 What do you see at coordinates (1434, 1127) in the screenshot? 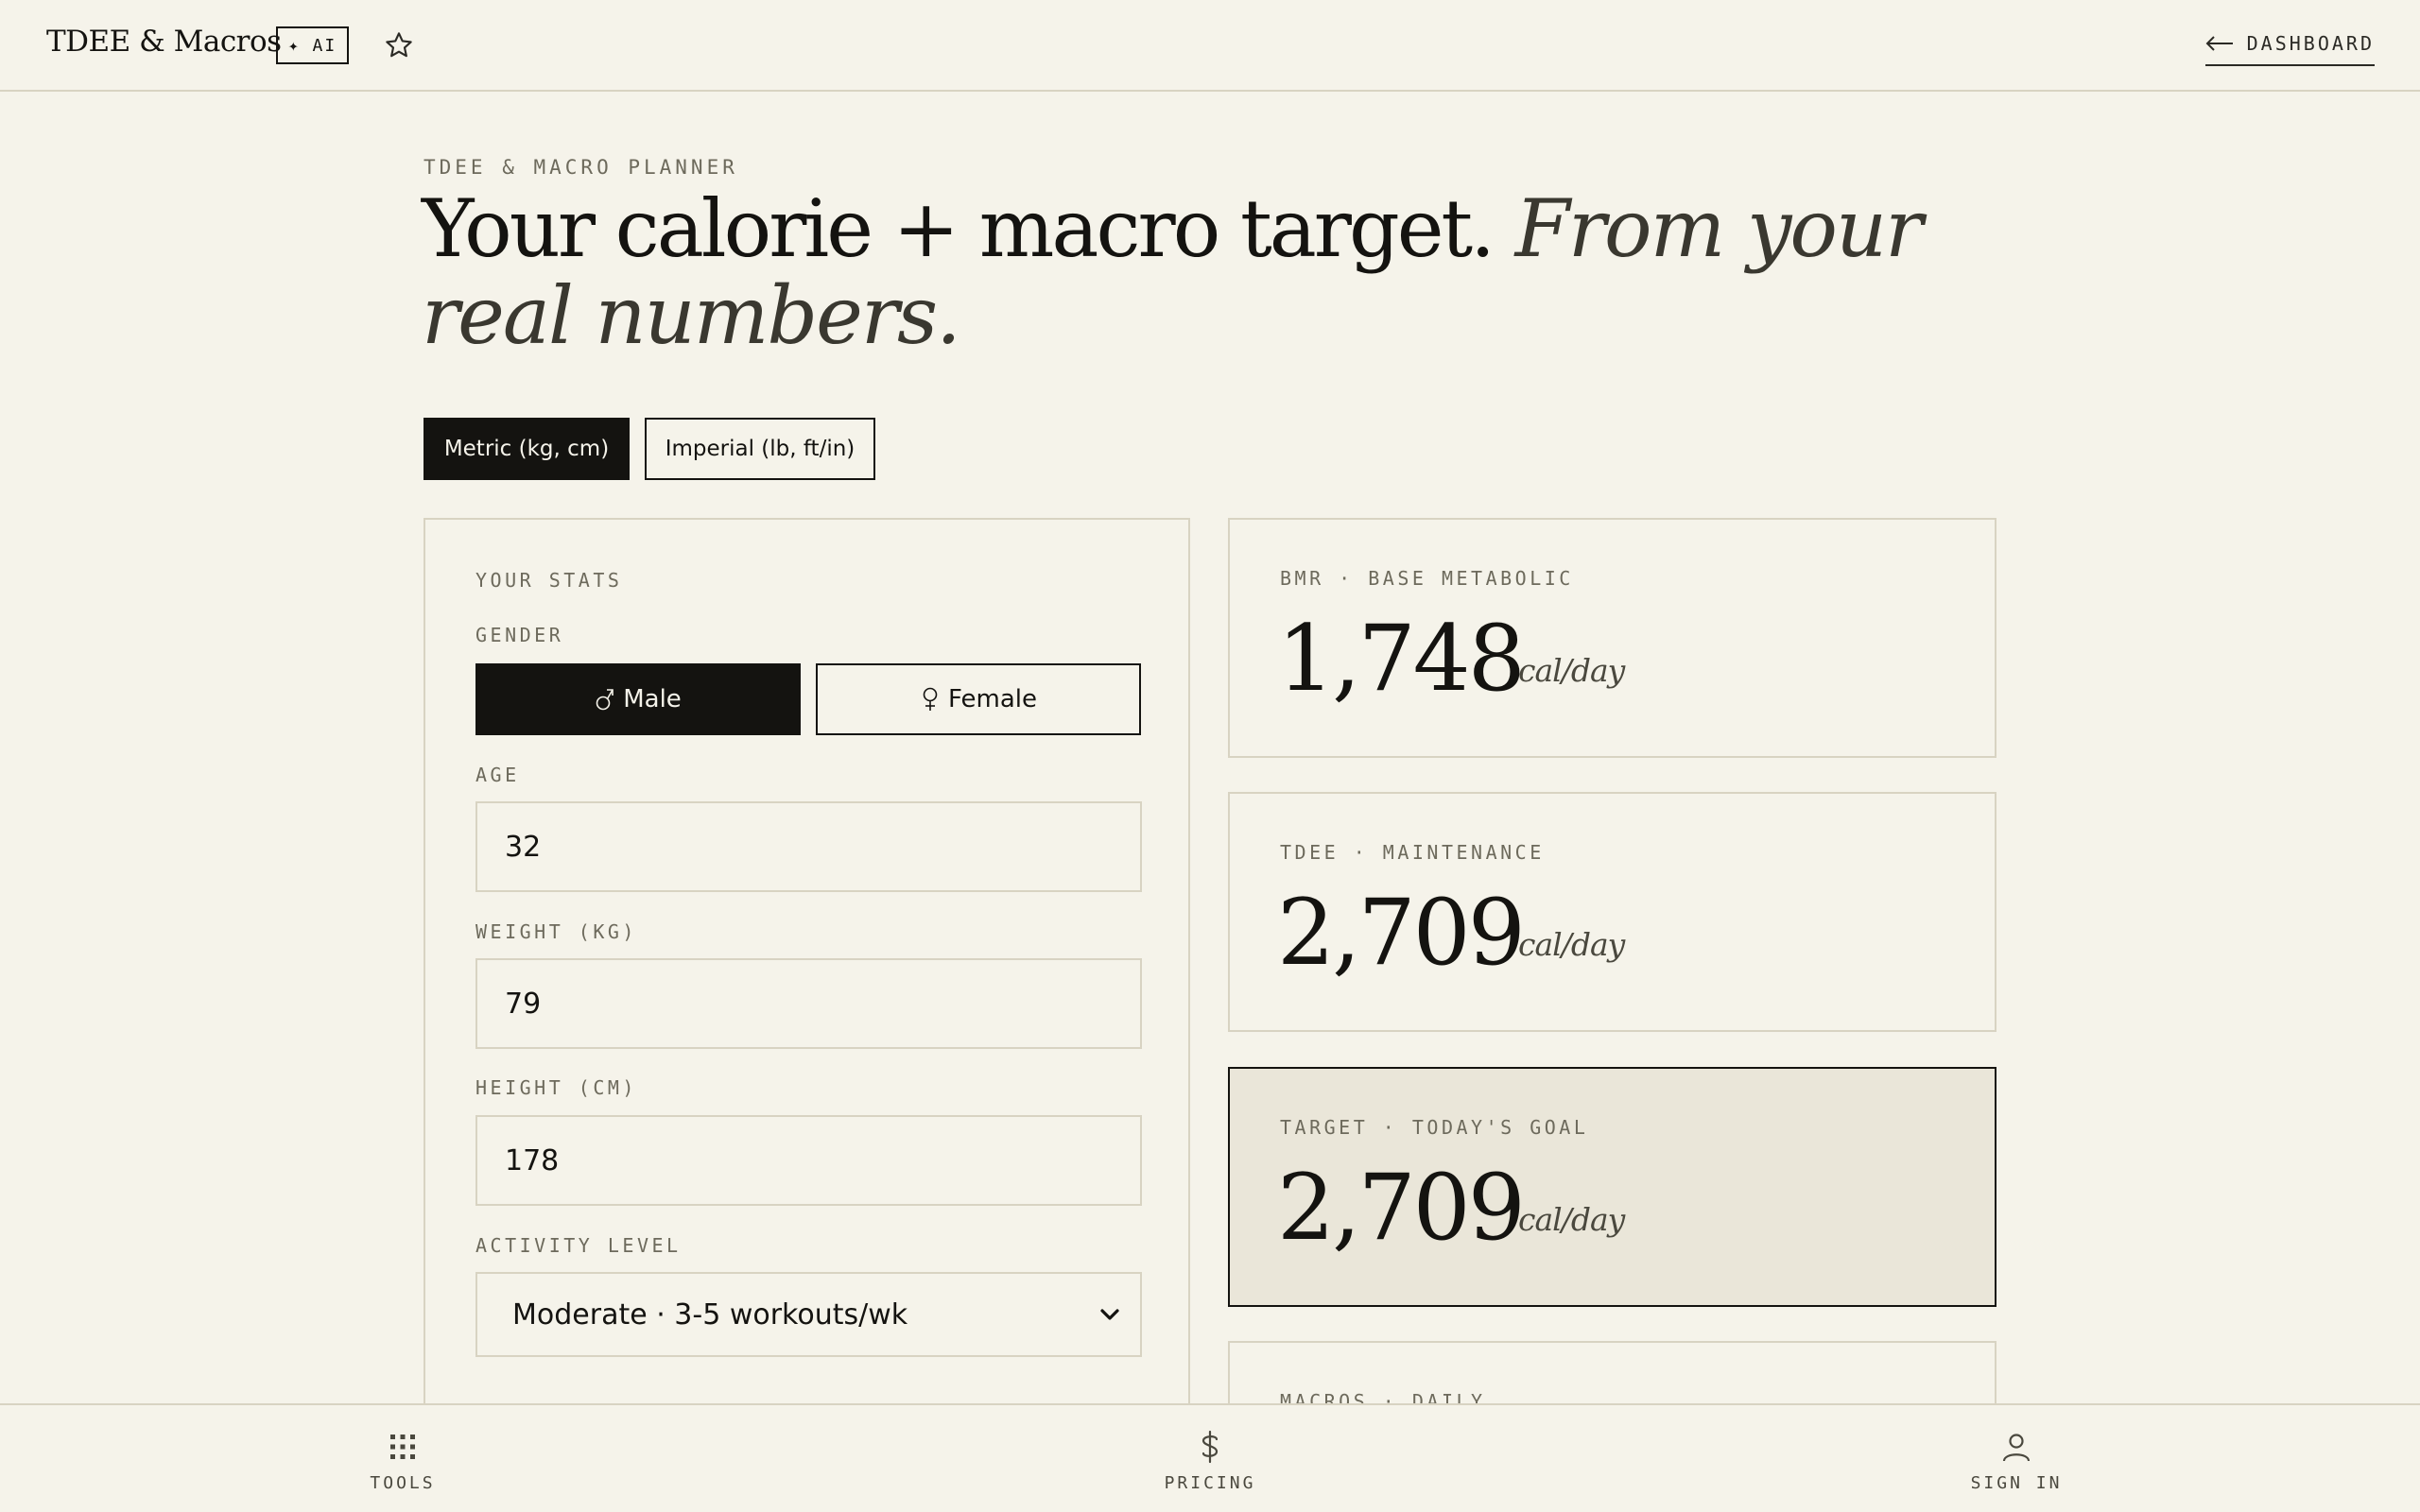
I see `target-label: TARGET · TODAY'S GOAL` at bounding box center [1434, 1127].